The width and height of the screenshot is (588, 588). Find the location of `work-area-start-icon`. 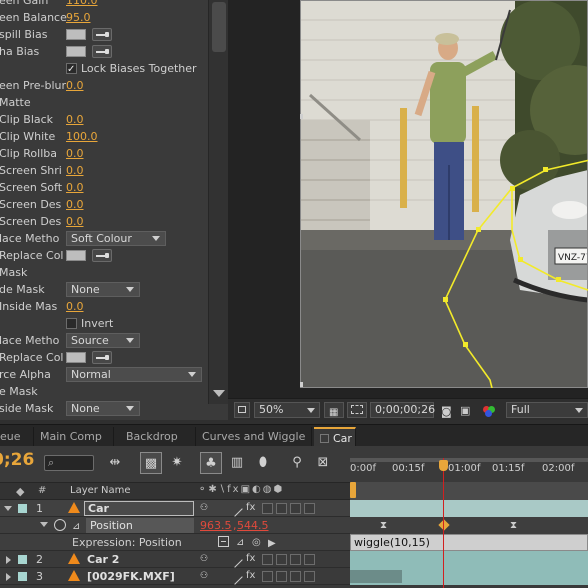

work-area-start-icon is located at coordinates (353, 490).